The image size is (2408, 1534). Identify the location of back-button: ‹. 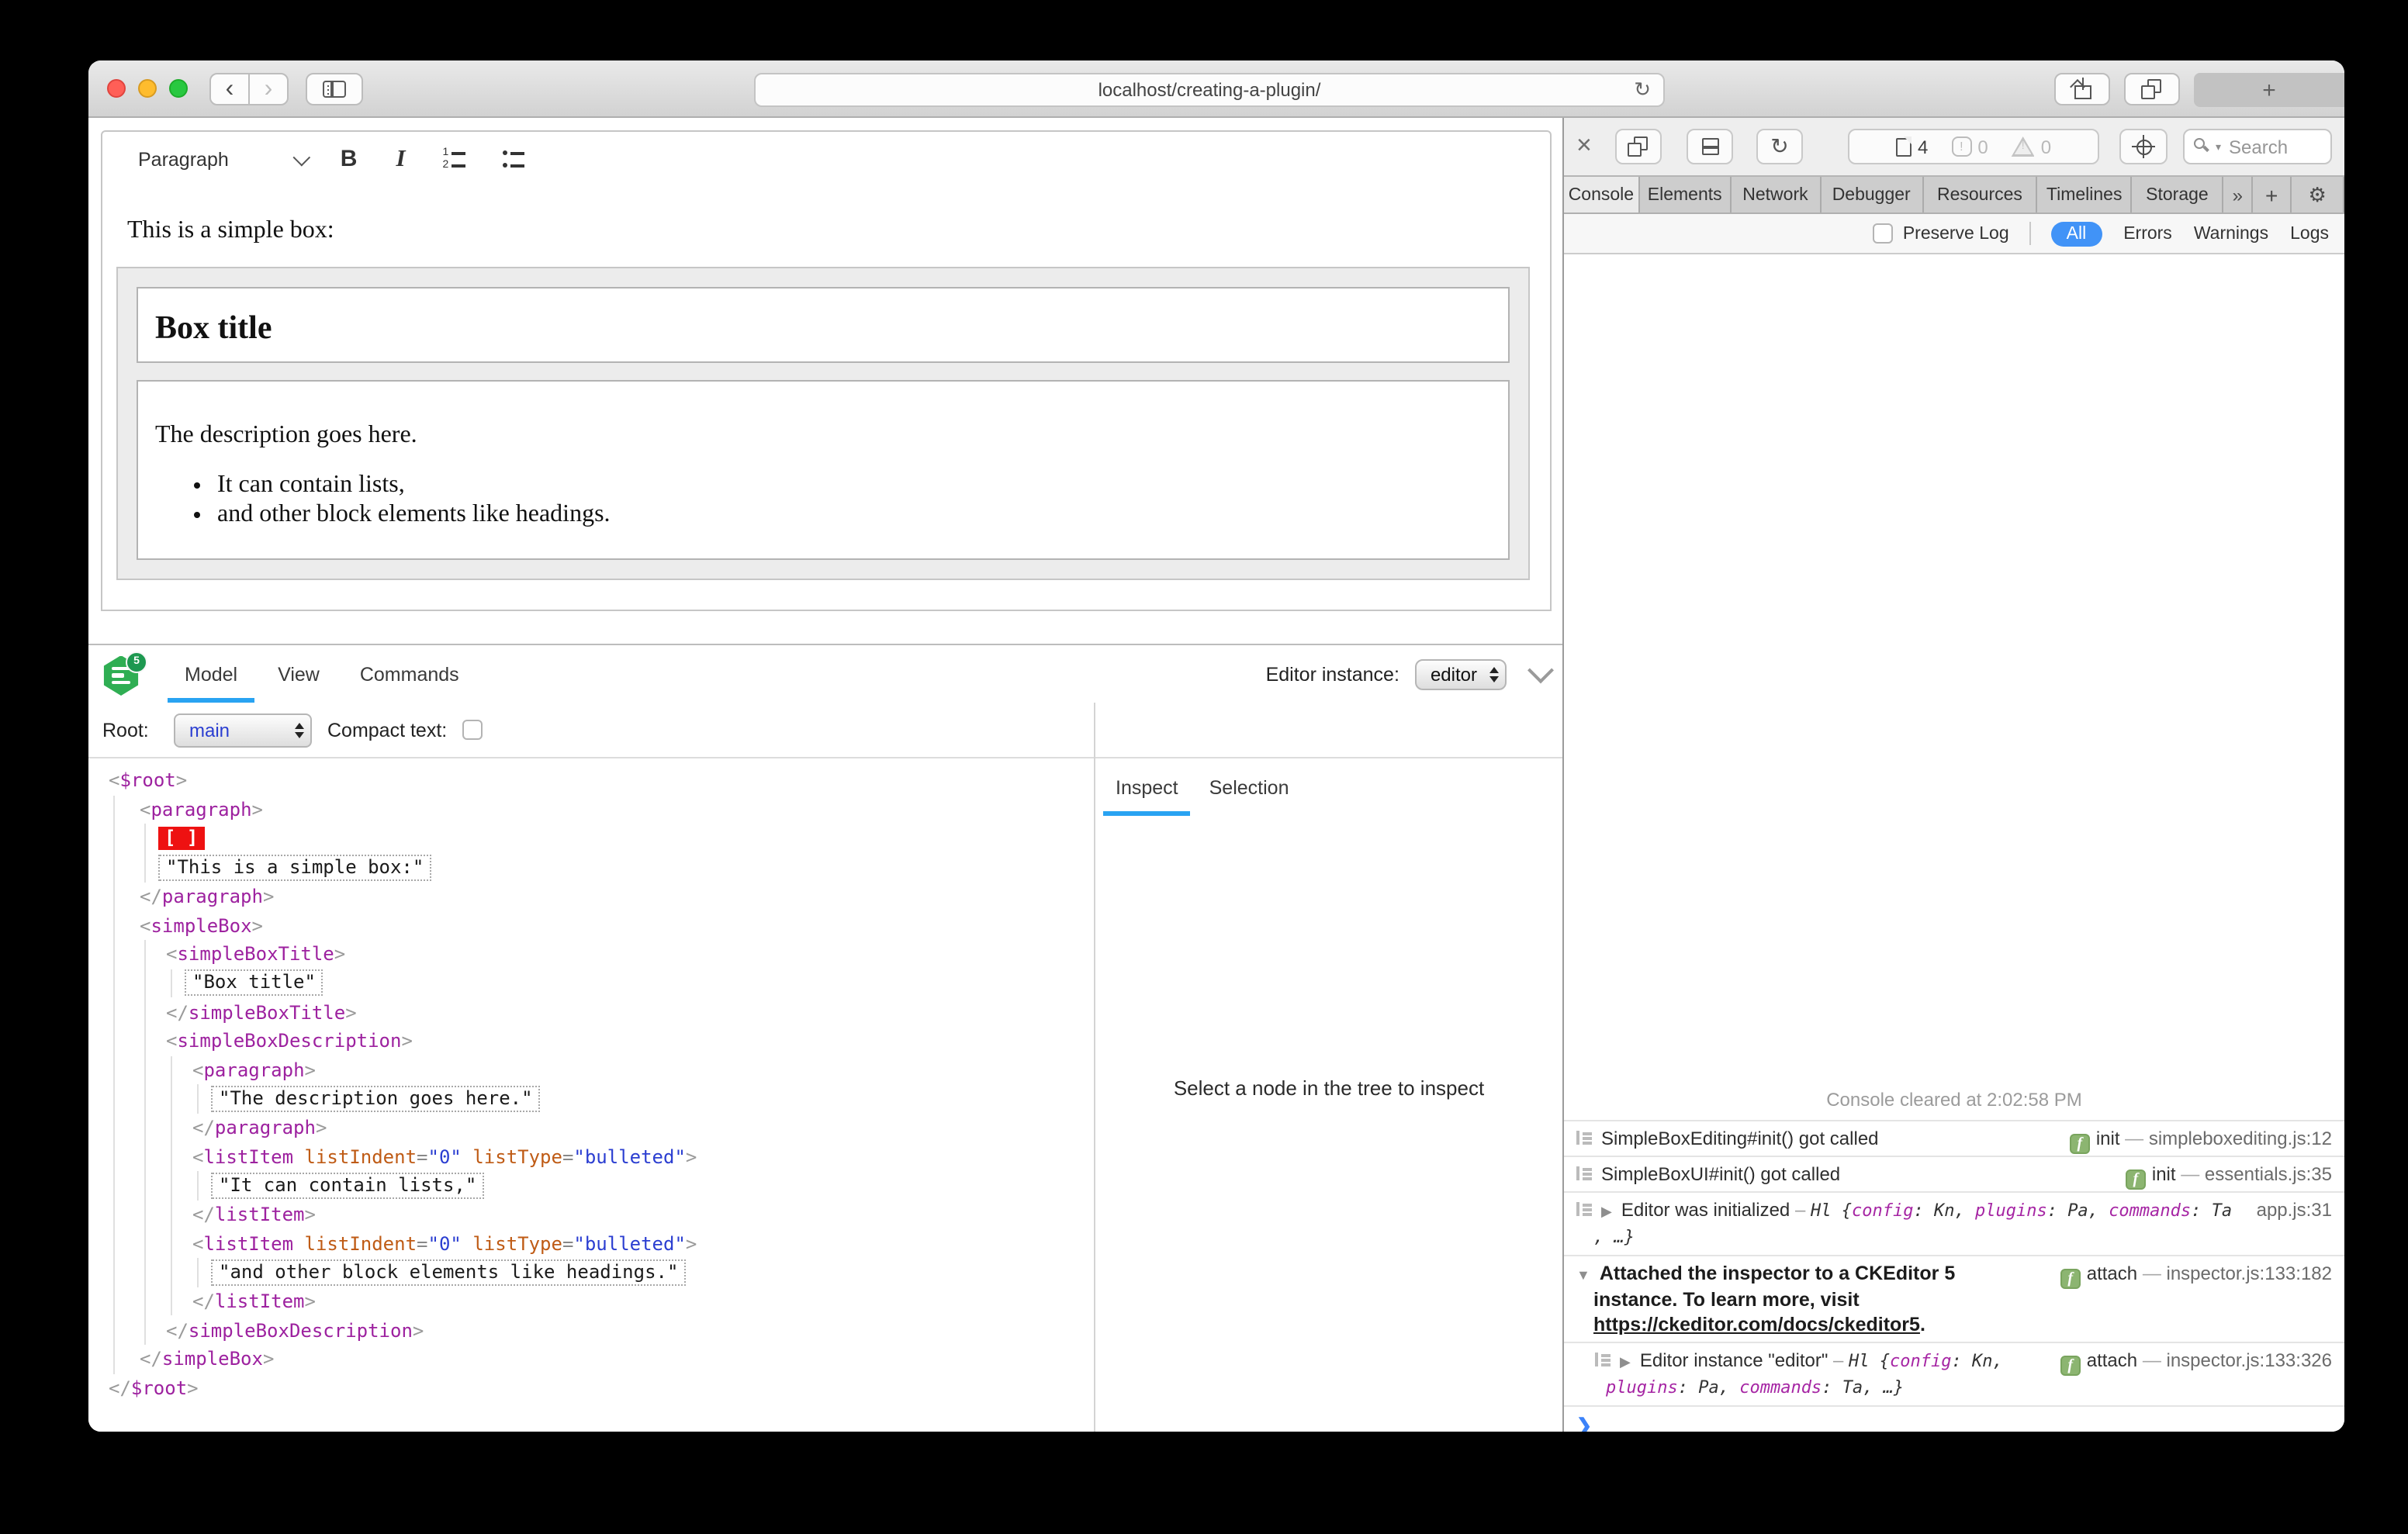
(229, 89).